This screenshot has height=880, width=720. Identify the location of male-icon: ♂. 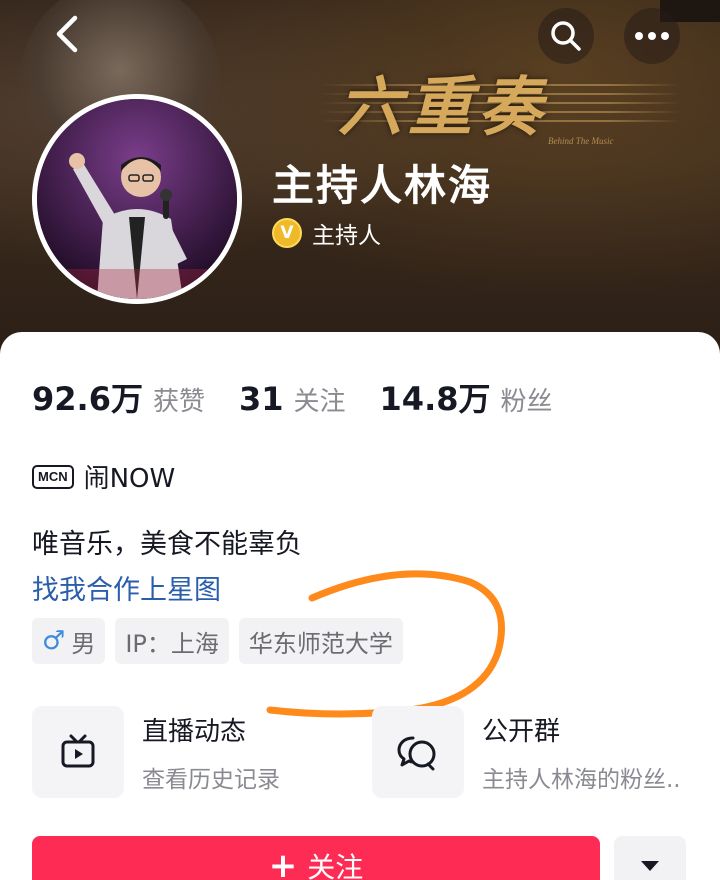
(54, 641).